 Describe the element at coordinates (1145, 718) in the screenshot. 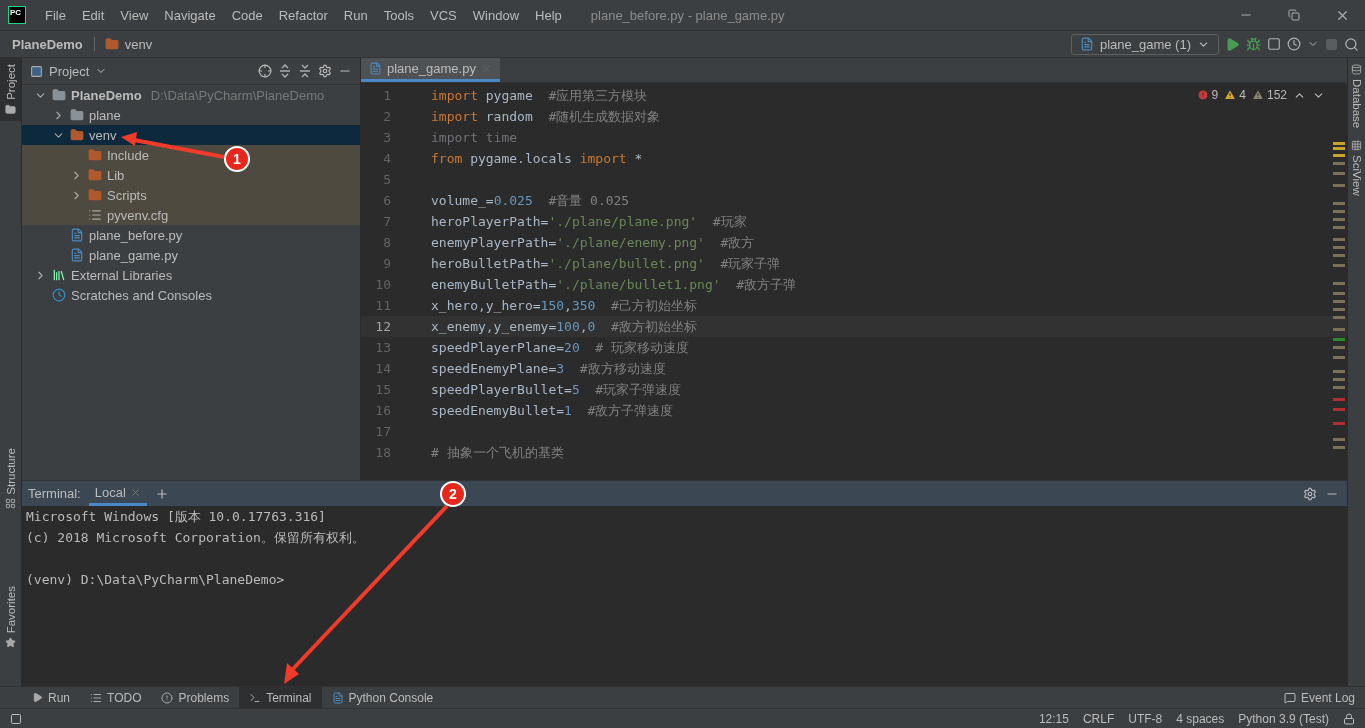

I see `status-item: UTF-8` at that location.